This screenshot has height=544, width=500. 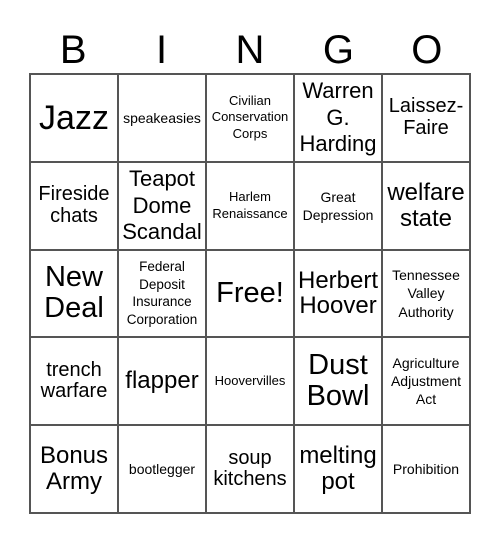 I want to click on bingo-cell: Jazz, so click(x=74, y=118).